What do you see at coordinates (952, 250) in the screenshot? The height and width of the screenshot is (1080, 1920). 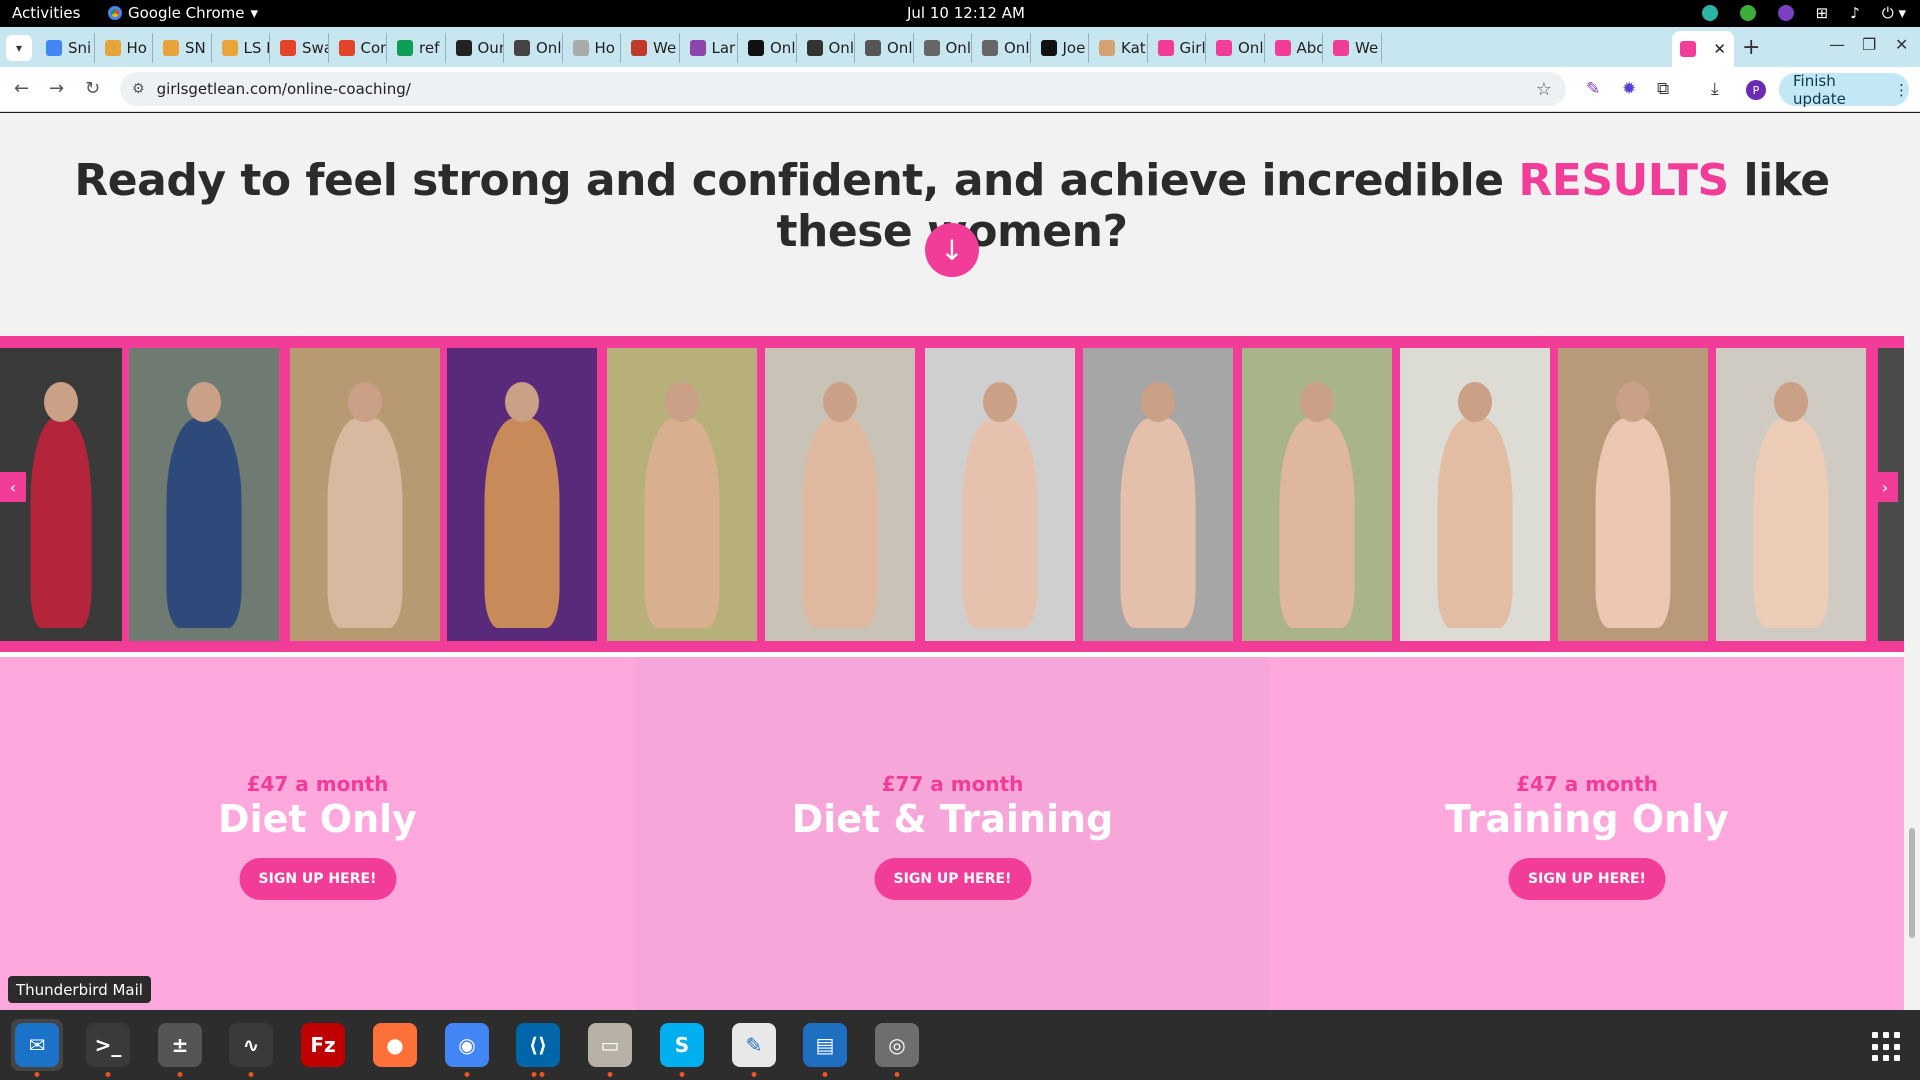 I see `arrow-down-icon: ↓` at bounding box center [952, 250].